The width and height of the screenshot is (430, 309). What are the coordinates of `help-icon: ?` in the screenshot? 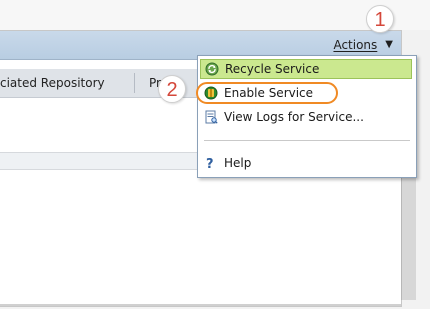 It's located at (211, 164).